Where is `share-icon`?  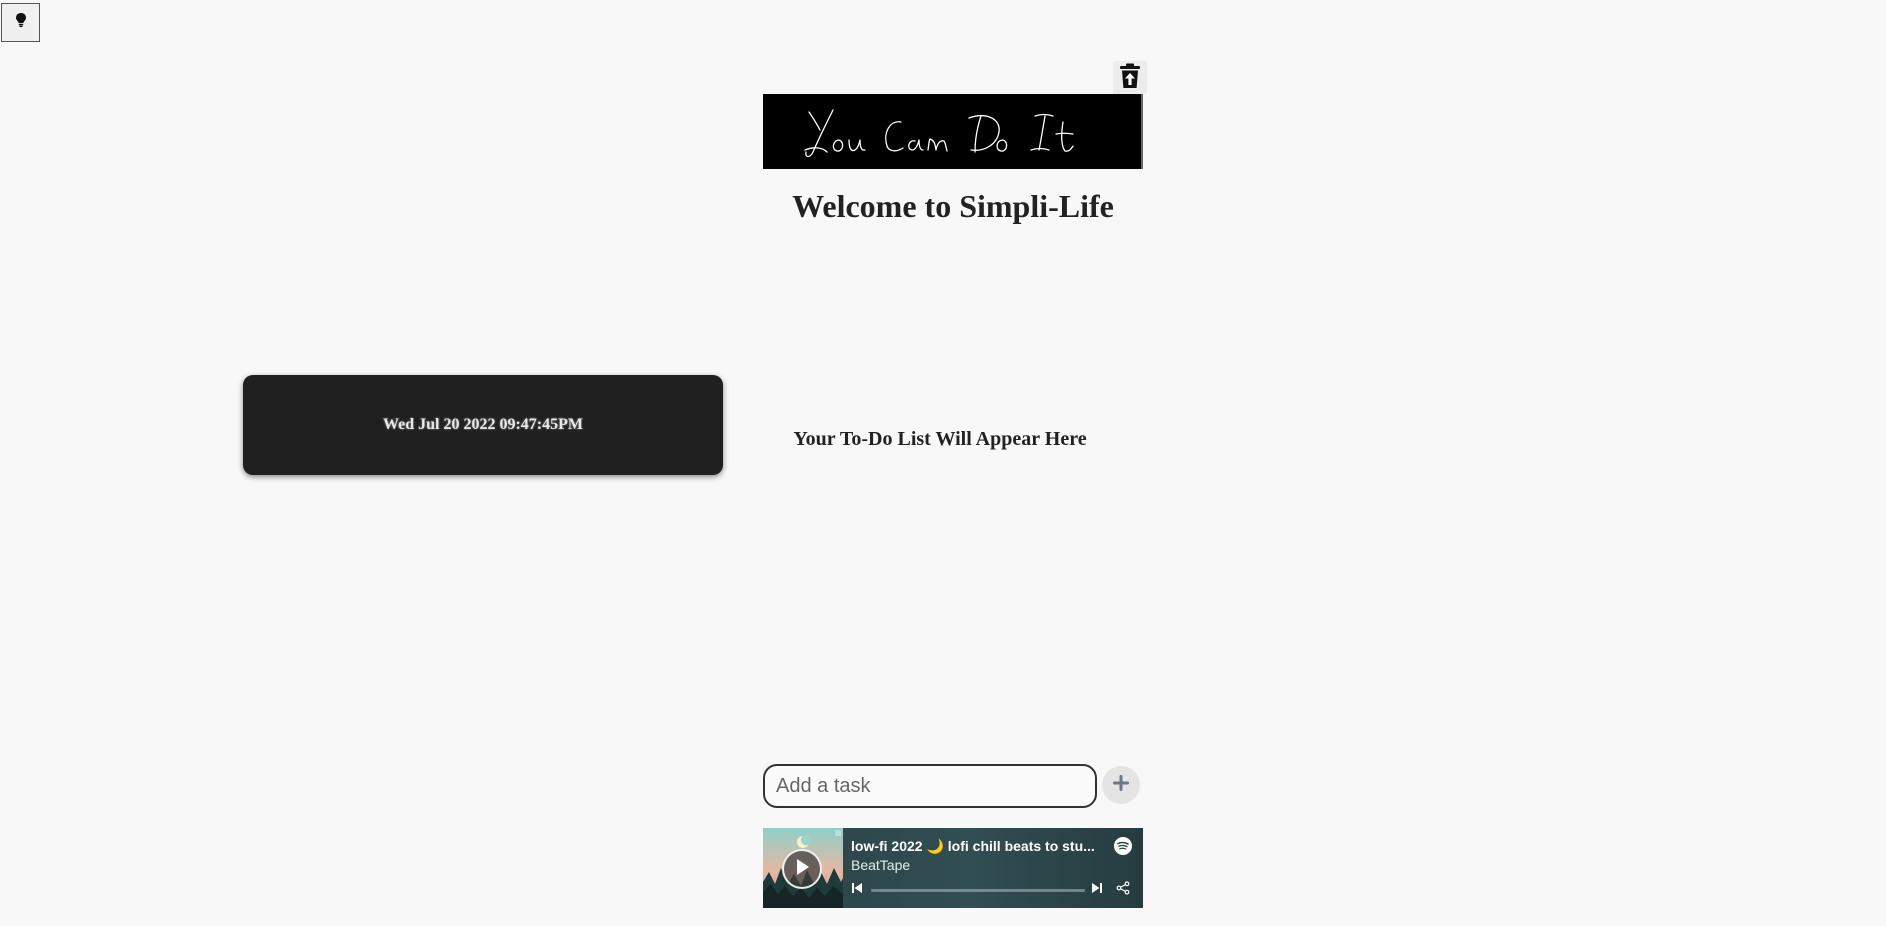
share-icon is located at coordinates (1123, 890).